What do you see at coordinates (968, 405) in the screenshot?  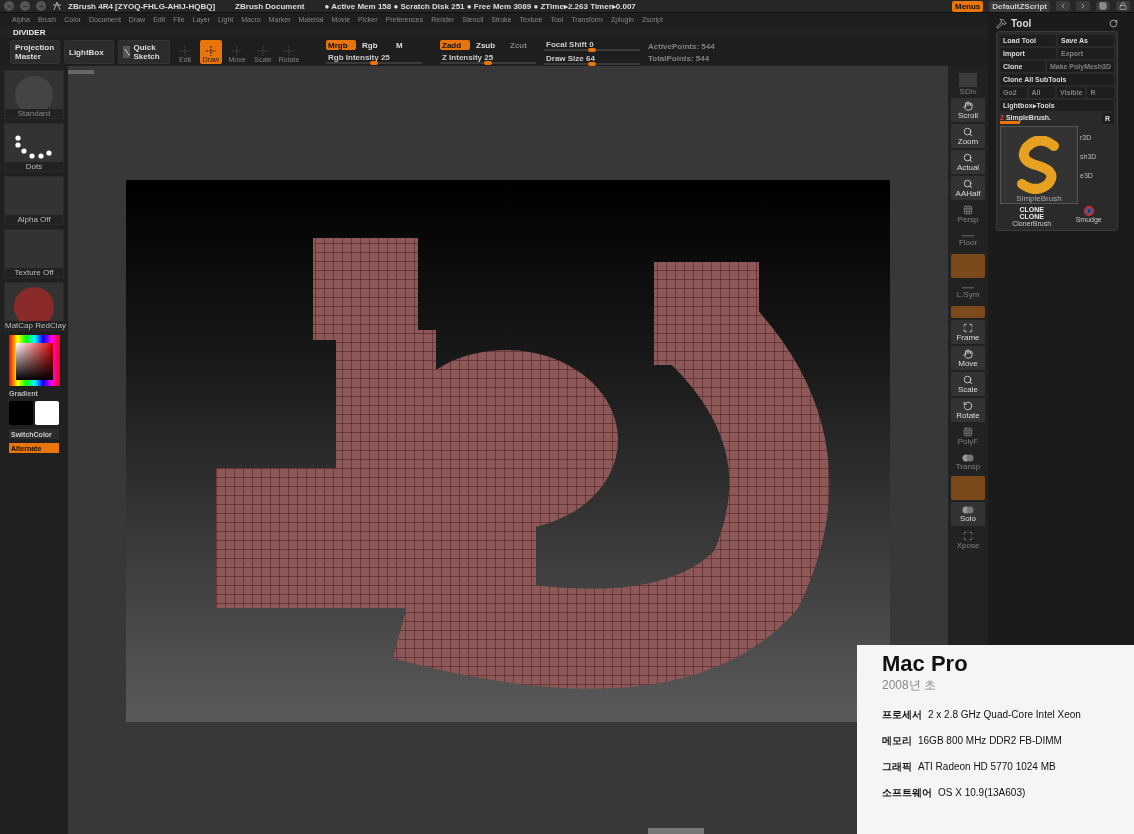 I see `rotate-icon` at bounding box center [968, 405].